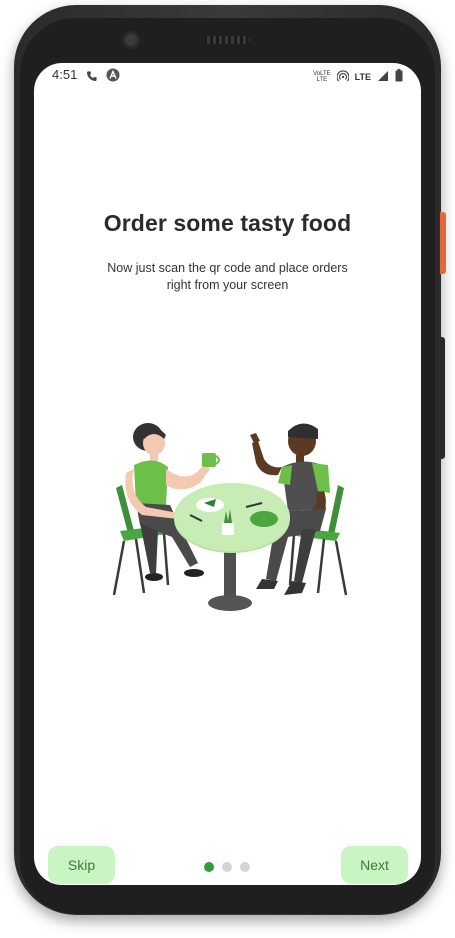  I want to click on status-right-icons: VoLTE LTE LTE, so click(358, 76).